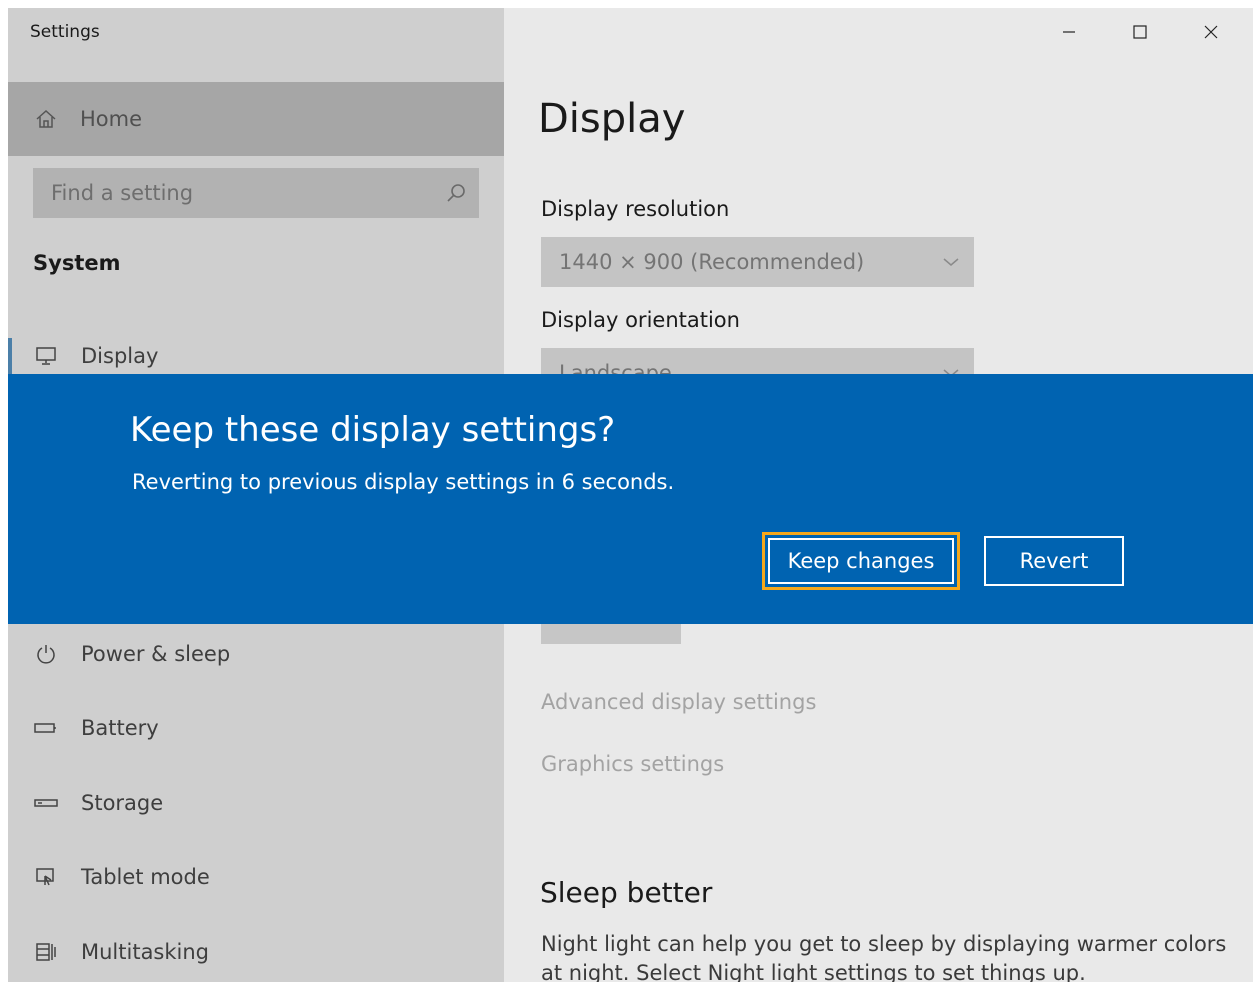 This screenshot has width=1253, height=982. I want to click on dropdown-value: 1440 × 900 (Recommended), so click(712, 262).